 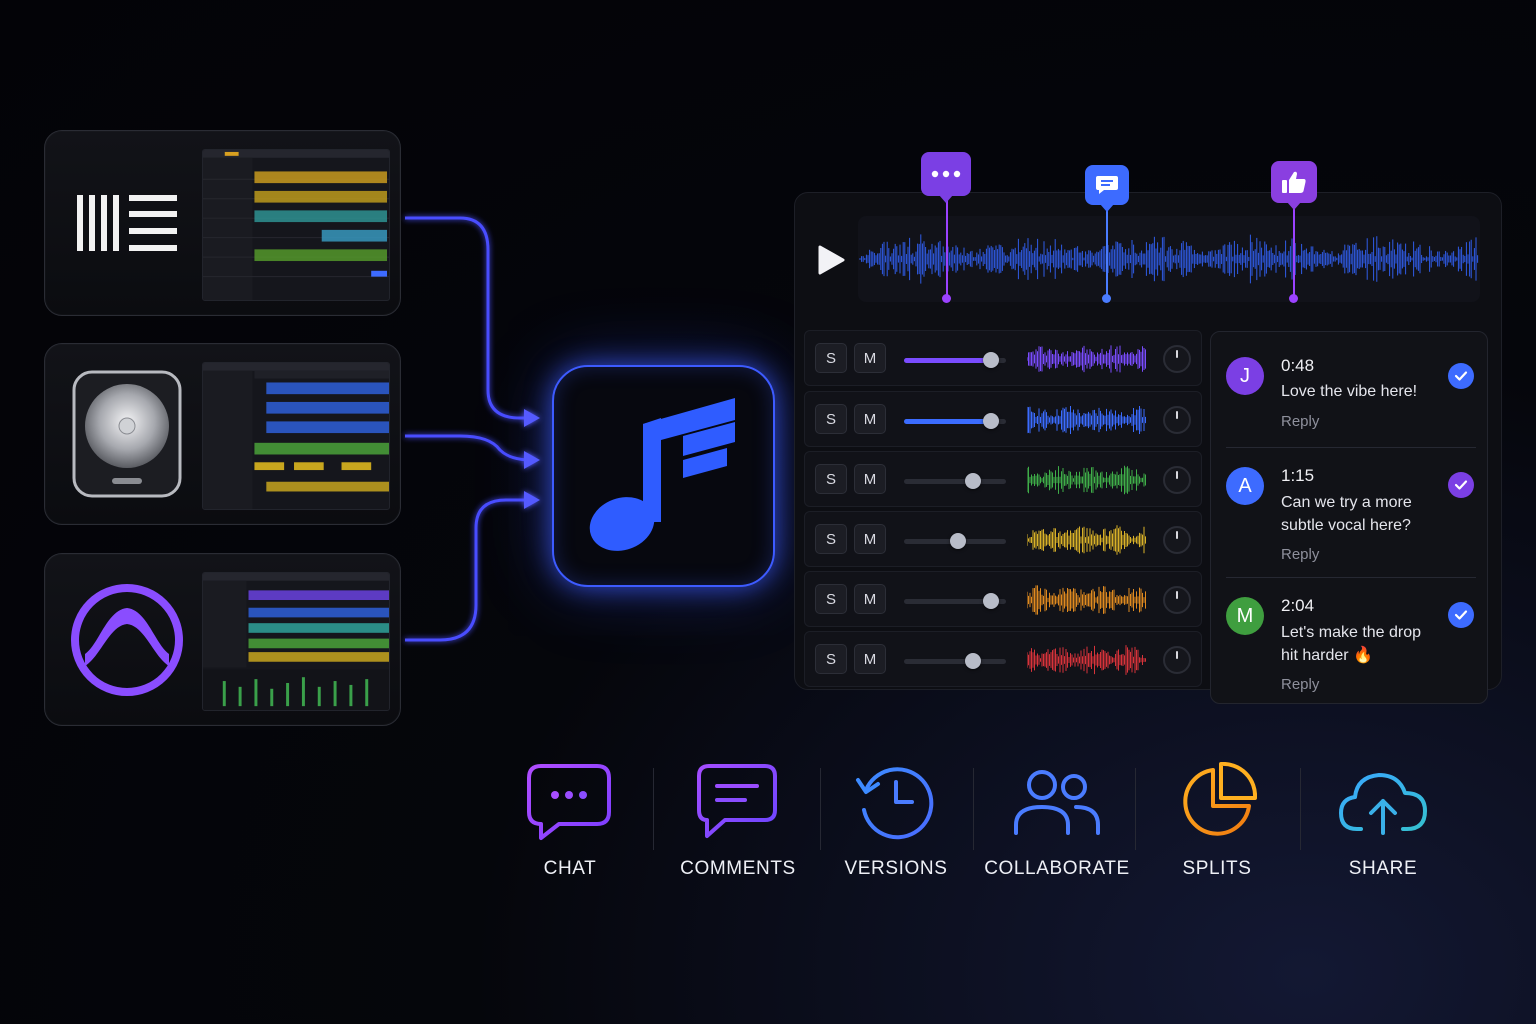 What do you see at coordinates (127, 434) in the screenshot?
I see `logic-logo` at bounding box center [127, 434].